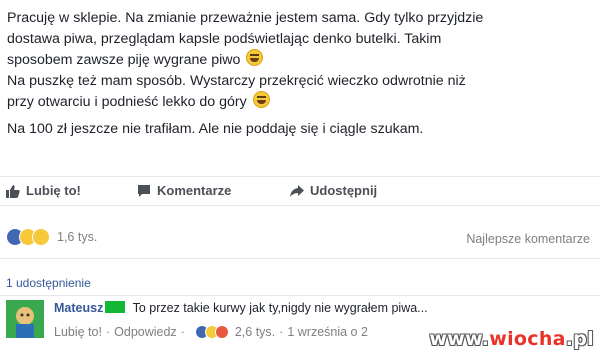  I want to click on reactions-summary: 1,6 tys., so click(51, 237).